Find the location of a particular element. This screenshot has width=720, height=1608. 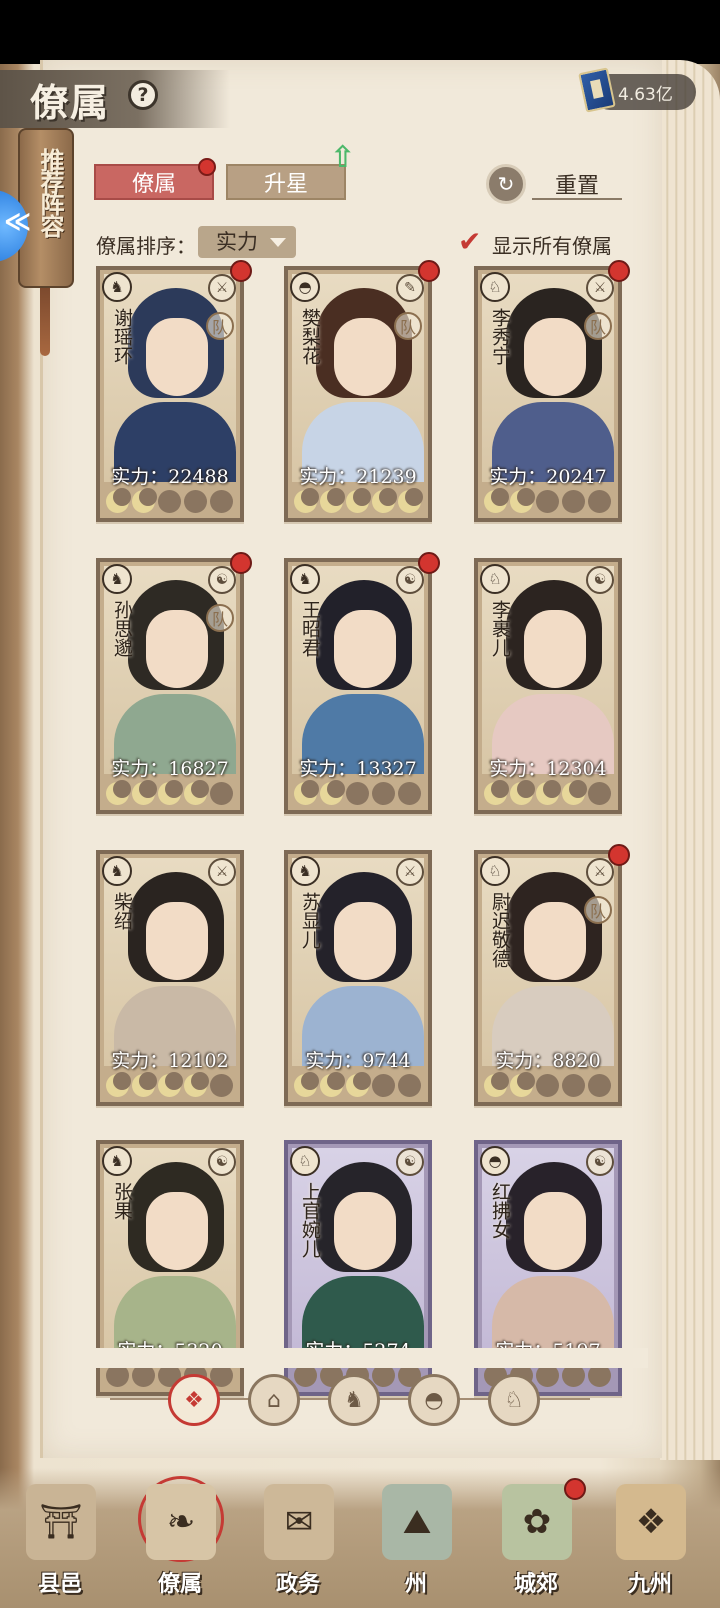

power-value: 实力：9744 is located at coordinates (358, 1061).